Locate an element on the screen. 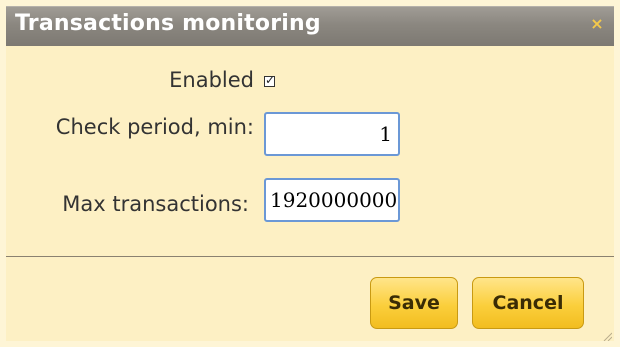 Image resolution: width=620 pixels, height=347 pixels. enabled-label: Enabled is located at coordinates (211, 80).